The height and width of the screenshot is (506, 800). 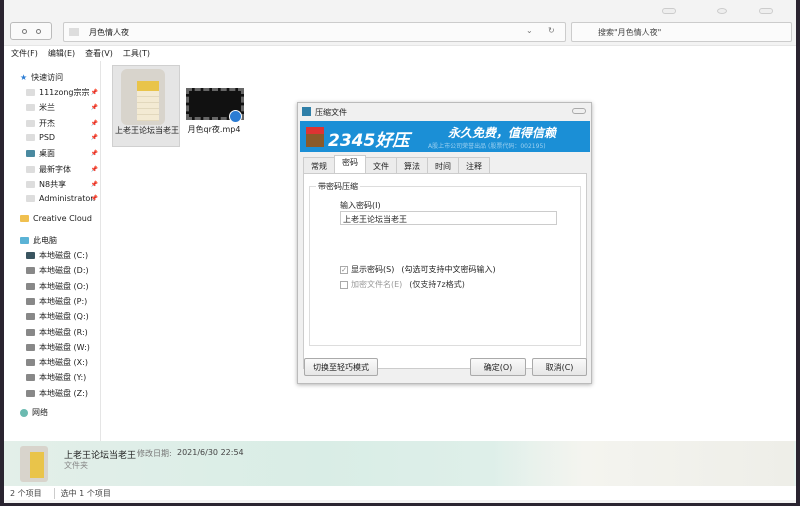 I want to click on label: 本地磁盘 (P:), so click(x=63, y=301).